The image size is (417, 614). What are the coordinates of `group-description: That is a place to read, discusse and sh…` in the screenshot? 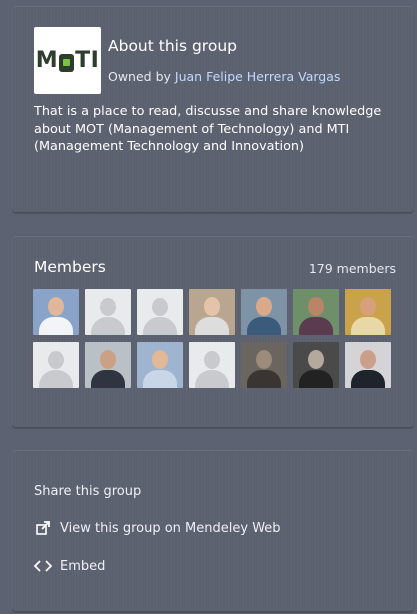 It's located at (208, 129).